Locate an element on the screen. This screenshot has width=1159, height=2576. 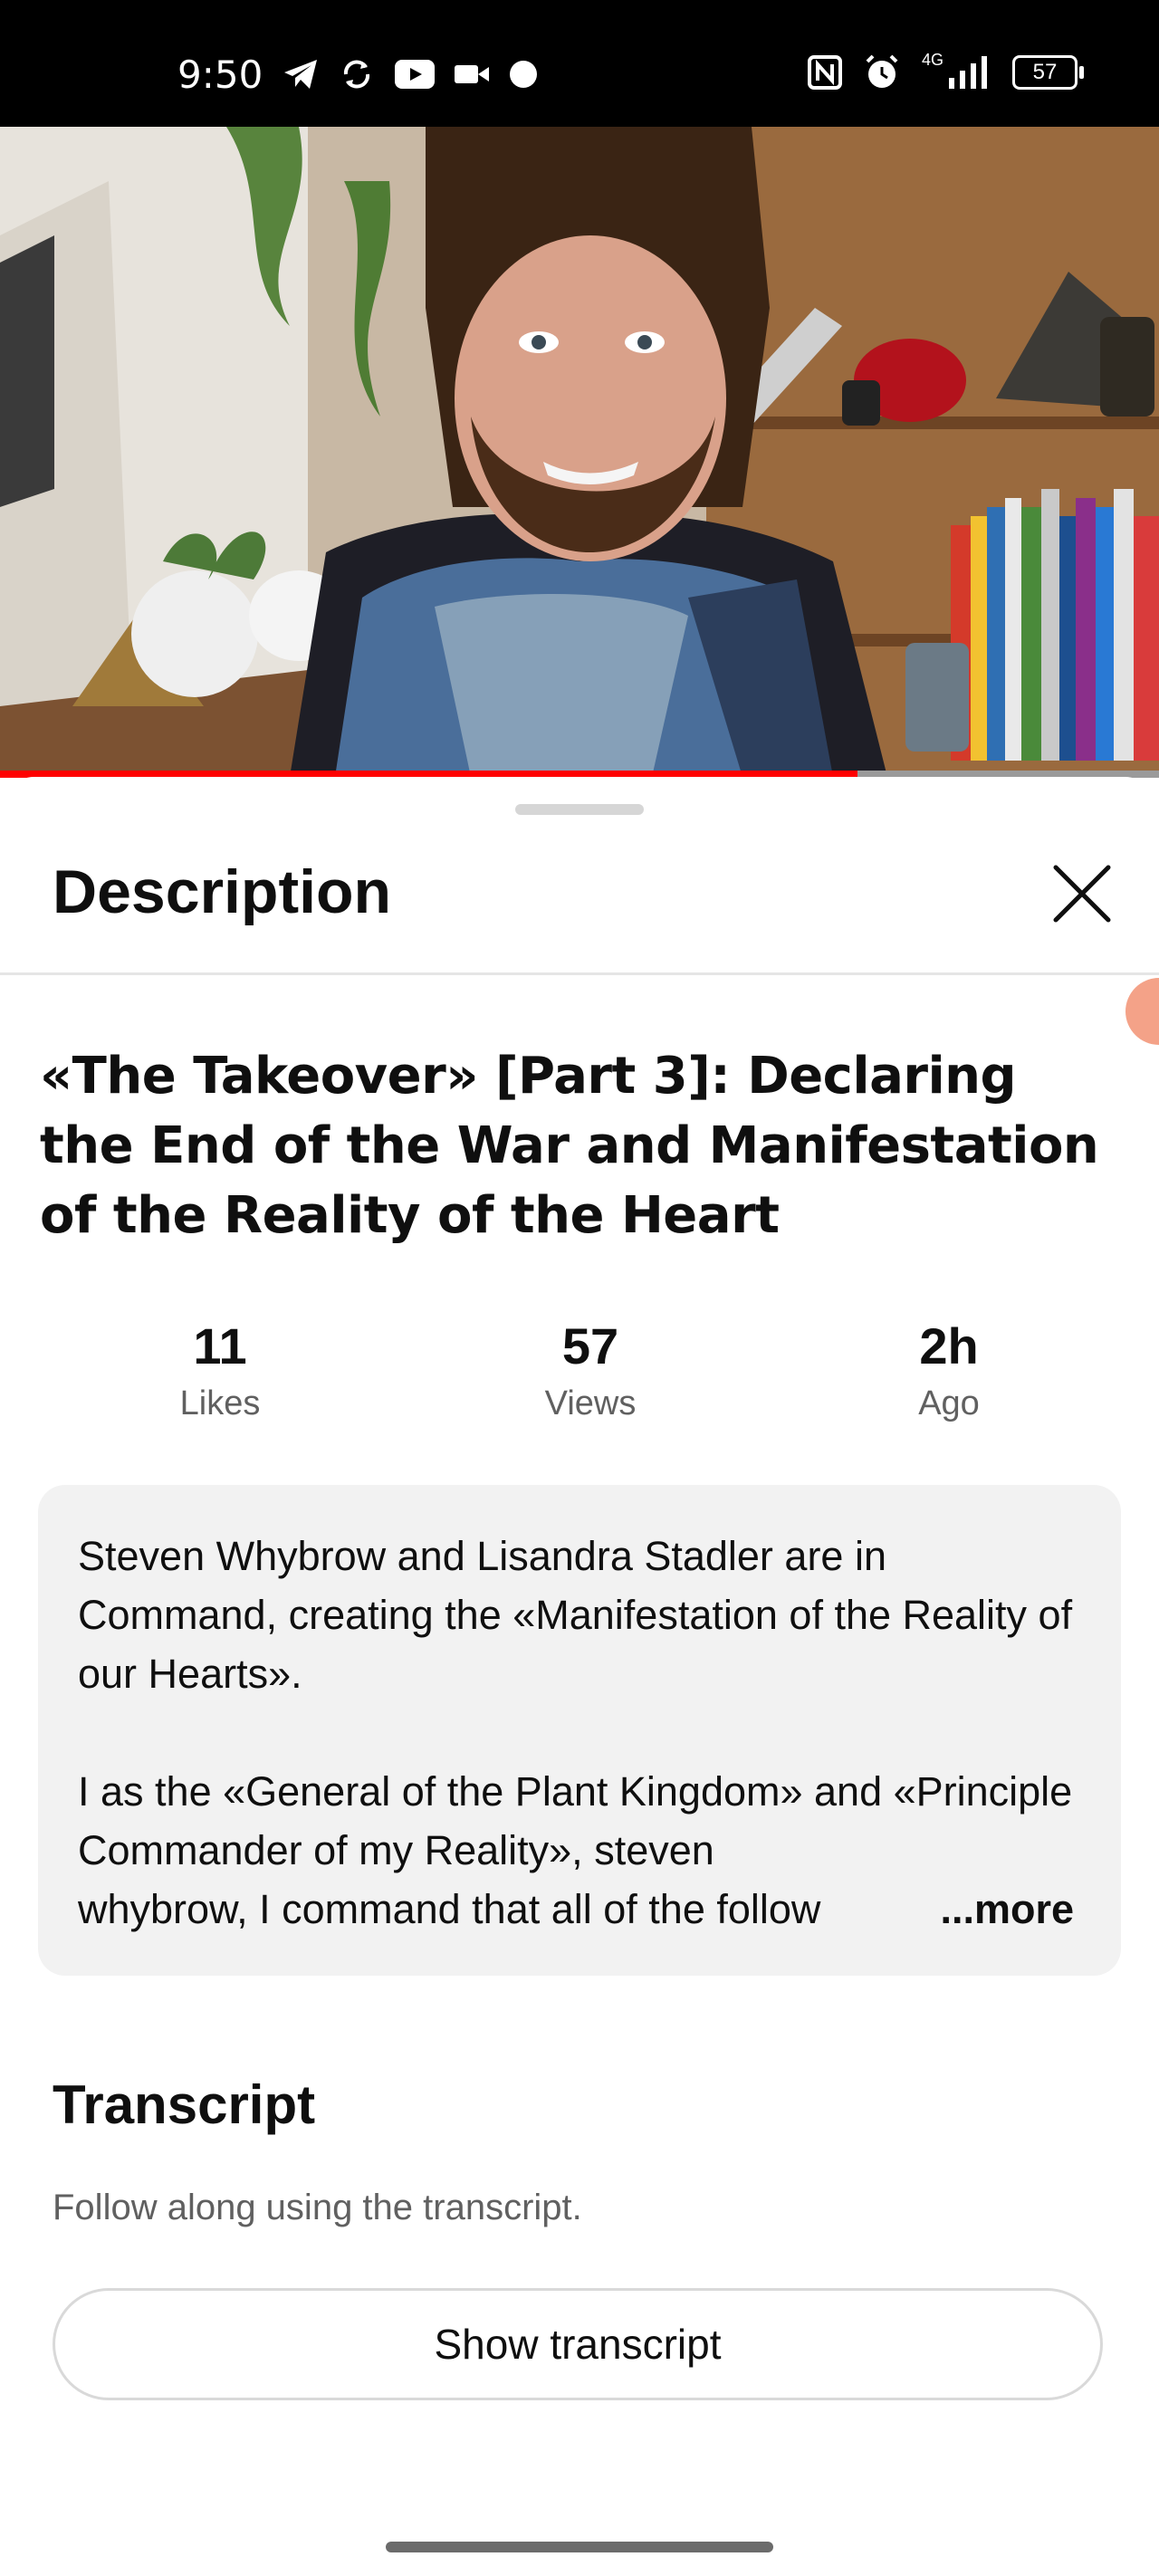
age-label: Ago is located at coordinates (949, 1403).